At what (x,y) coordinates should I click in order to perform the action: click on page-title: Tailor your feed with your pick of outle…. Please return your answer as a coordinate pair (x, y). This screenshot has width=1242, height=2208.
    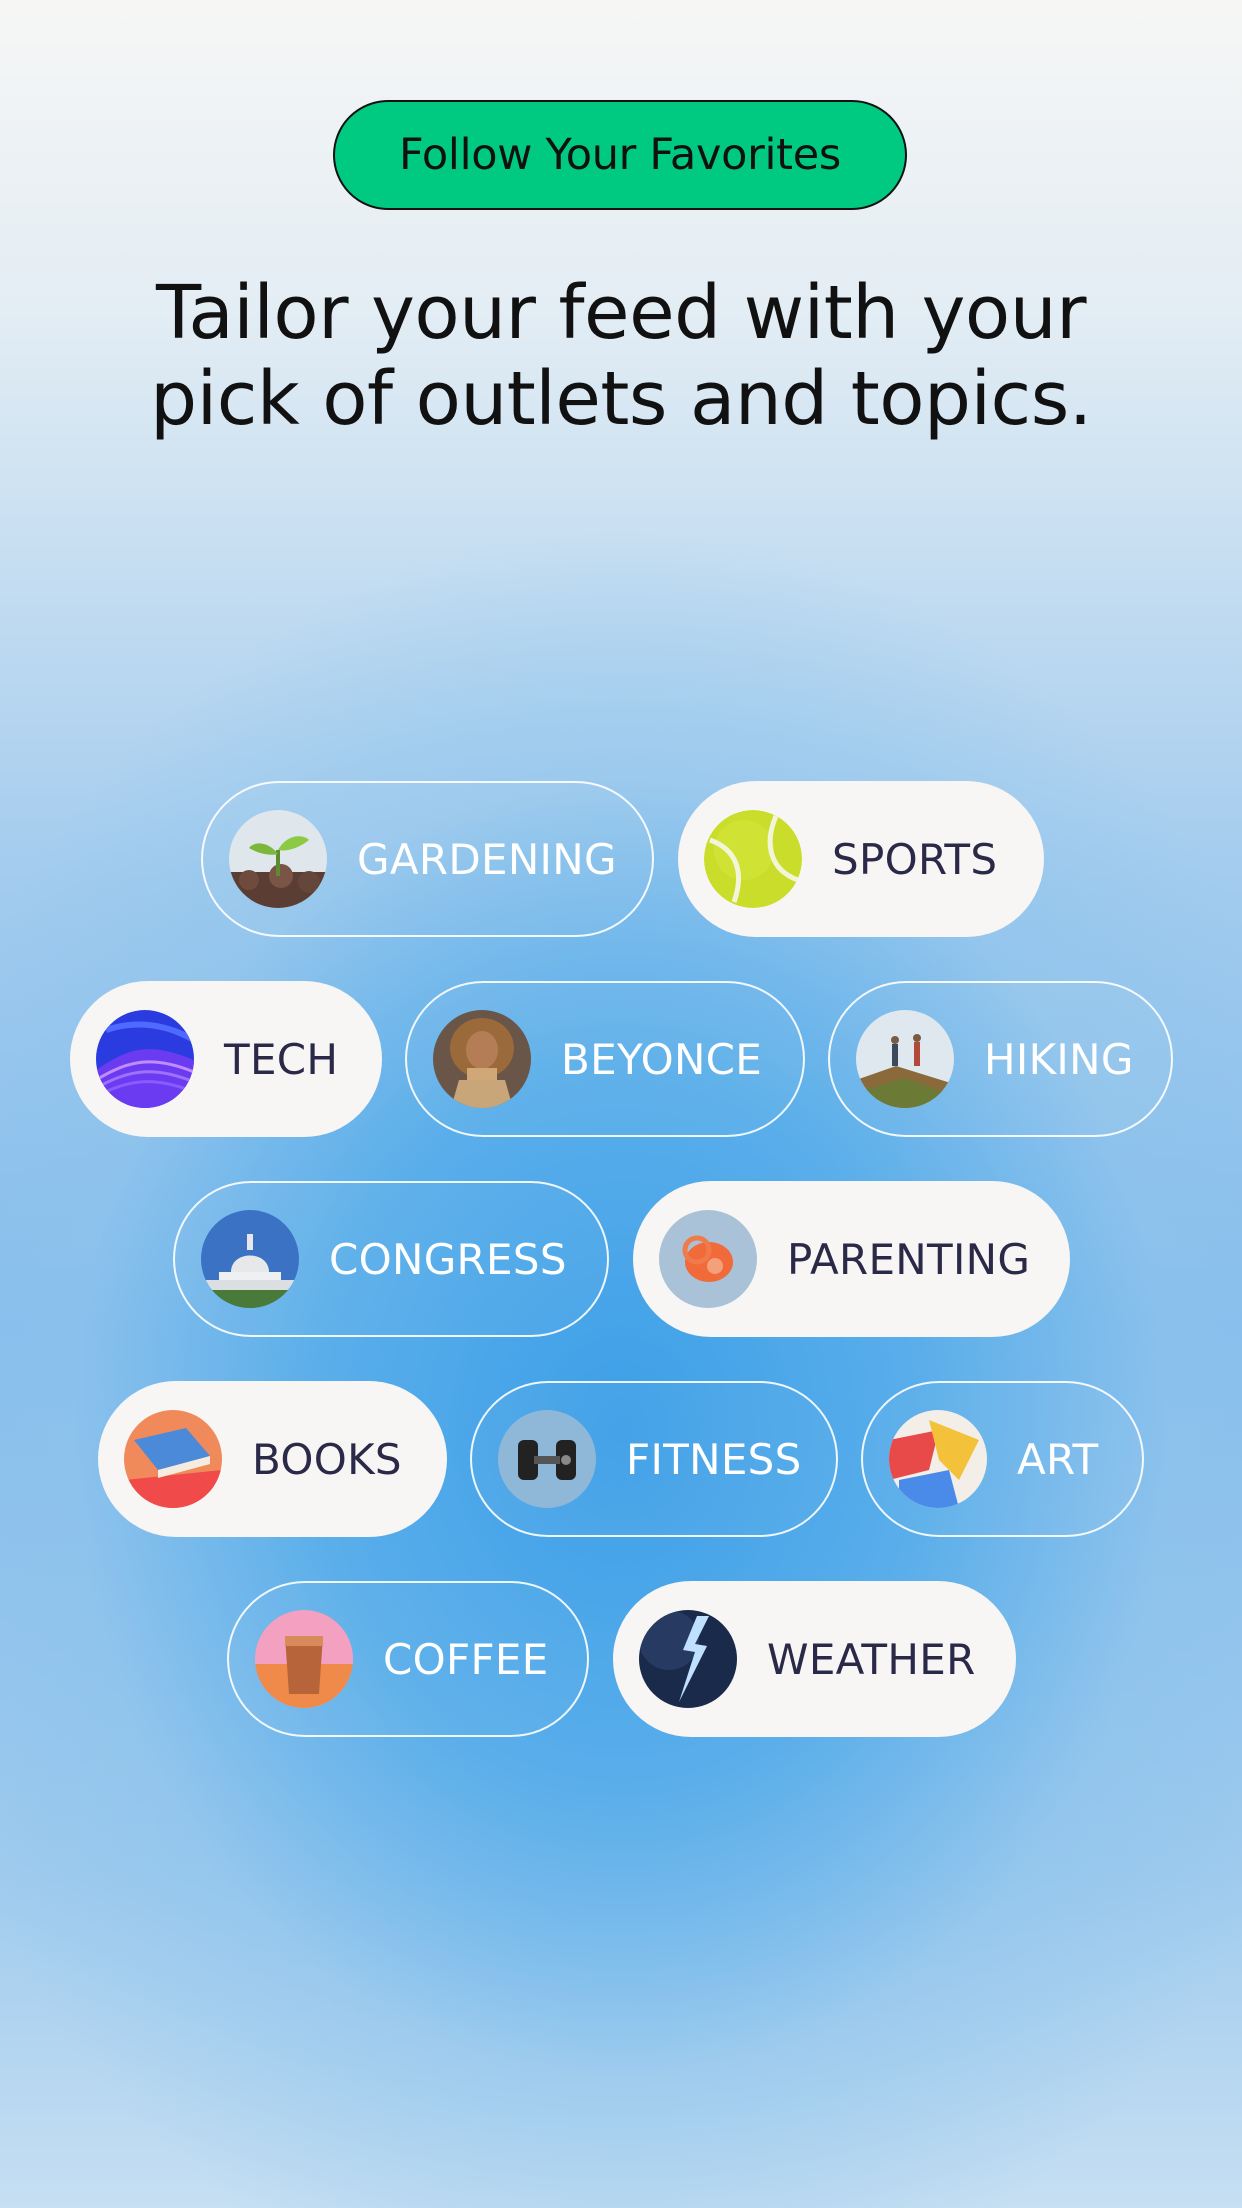
    Looking at the image, I should click on (621, 356).